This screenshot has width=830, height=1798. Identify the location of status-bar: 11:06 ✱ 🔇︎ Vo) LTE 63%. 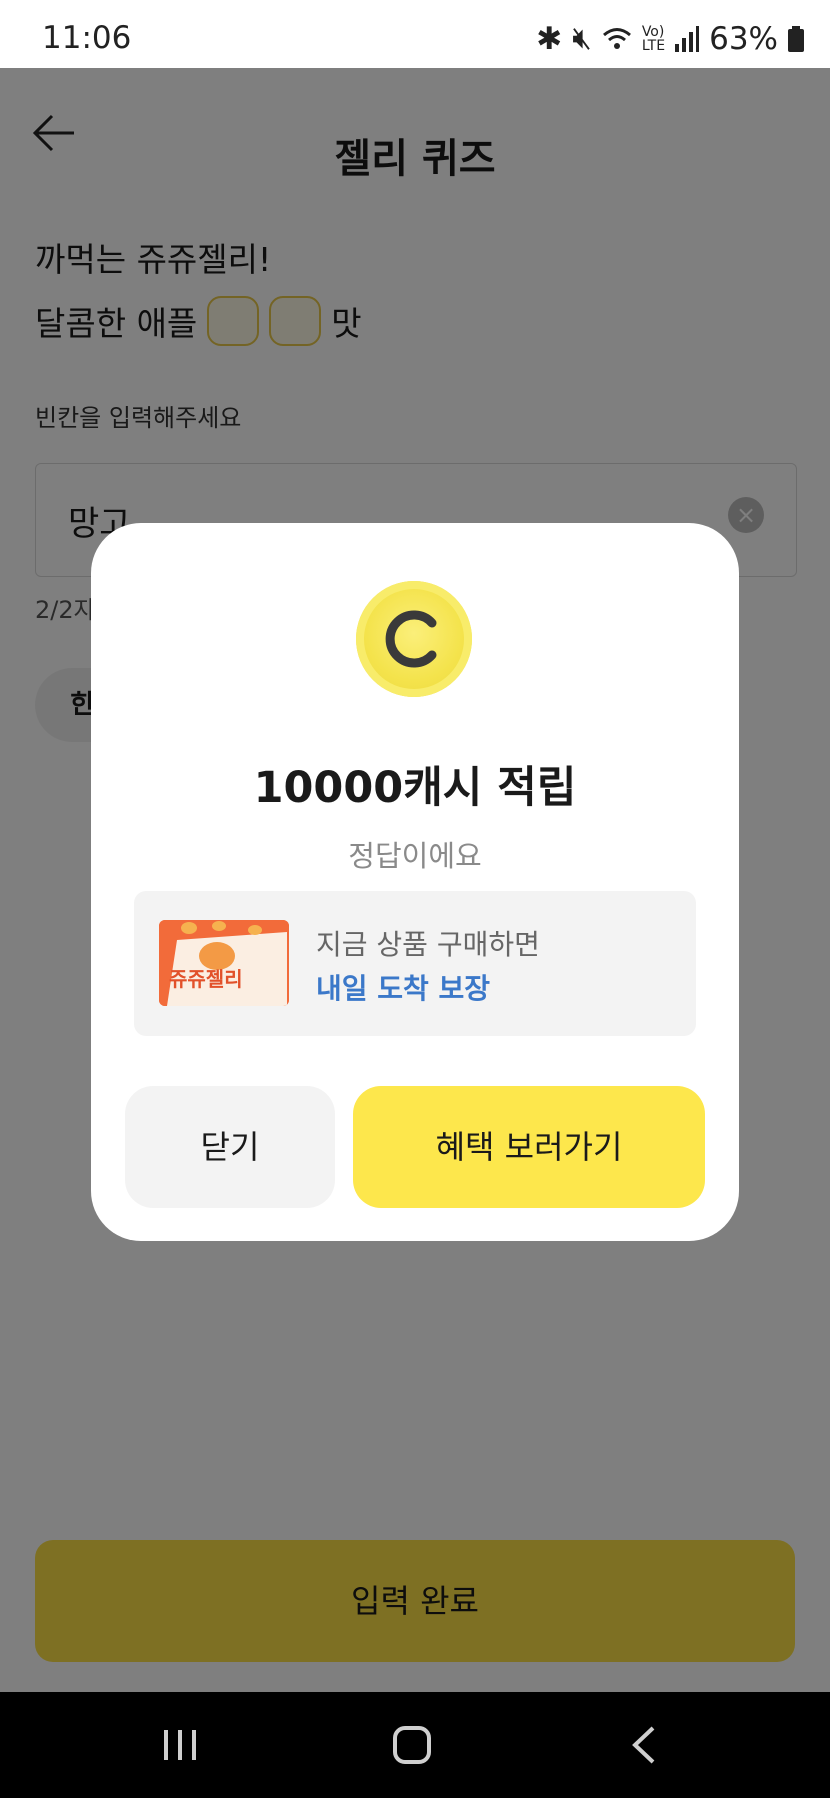
(415, 34).